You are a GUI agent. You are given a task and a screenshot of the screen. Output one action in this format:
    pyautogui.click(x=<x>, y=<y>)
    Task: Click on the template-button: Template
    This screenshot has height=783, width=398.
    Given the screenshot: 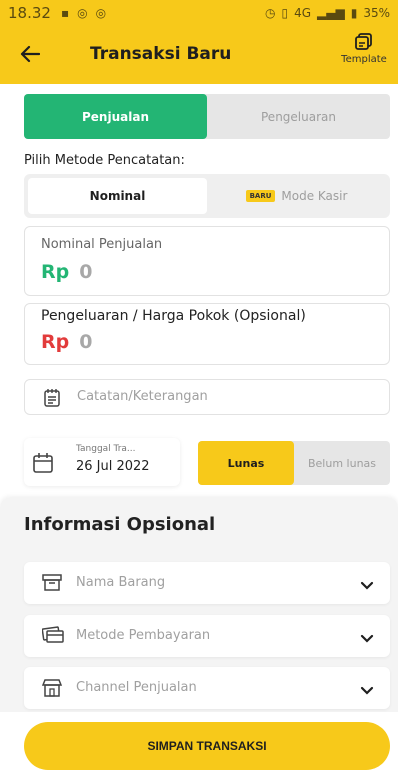 What is the action you would take?
    pyautogui.click(x=364, y=48)
    